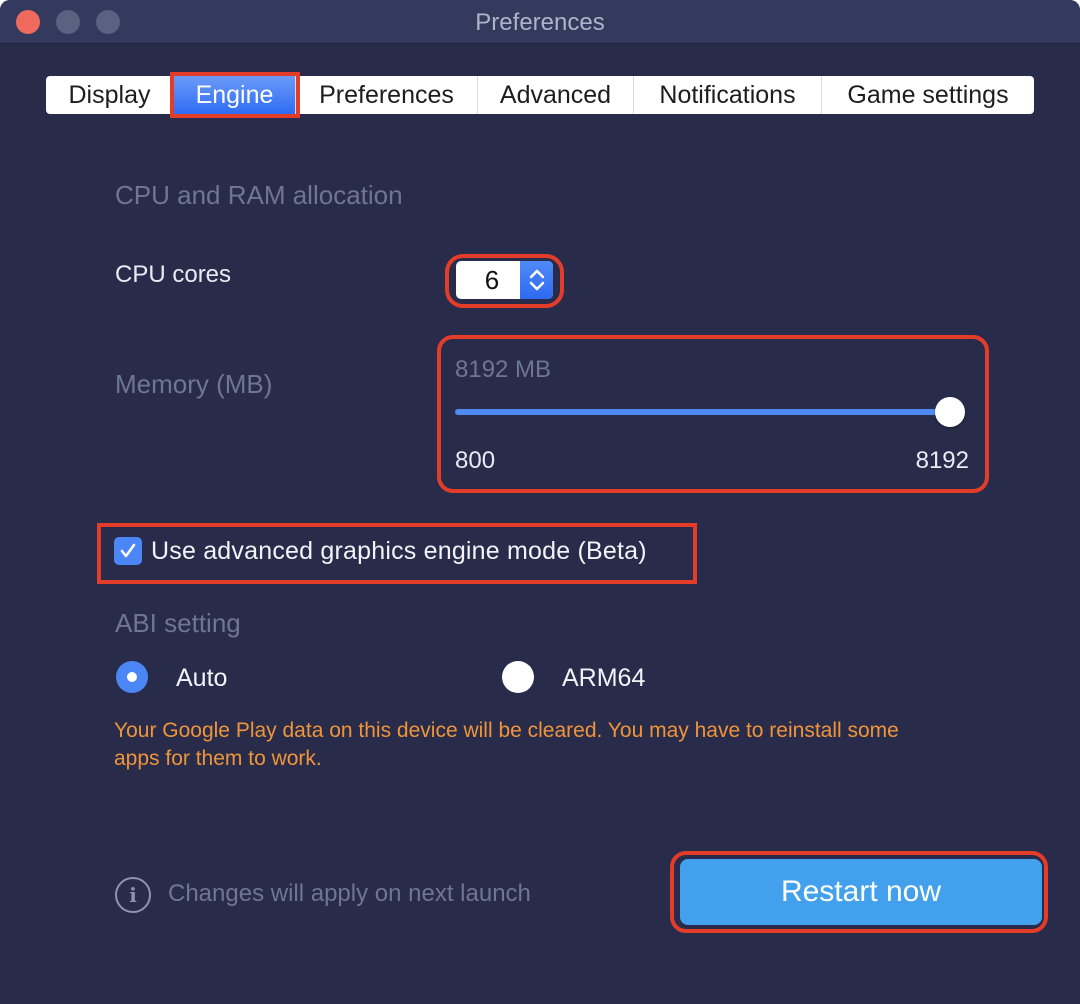 Image resolution: width=1080 pixels, height=1004 pixels. I want to click on advanced-graphics-label: Use advanced graphics engine mode (Beta), so click(399, 551).